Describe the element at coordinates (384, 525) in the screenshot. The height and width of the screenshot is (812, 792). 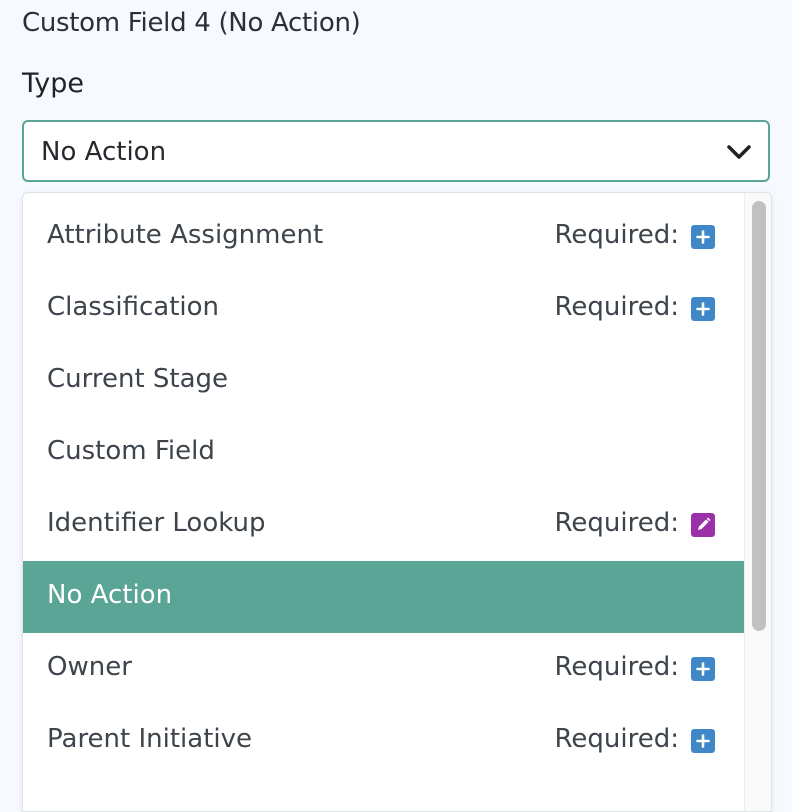
I see `dropdown-option-identifier-lookup: Identifier Lookup Required:` at that location.